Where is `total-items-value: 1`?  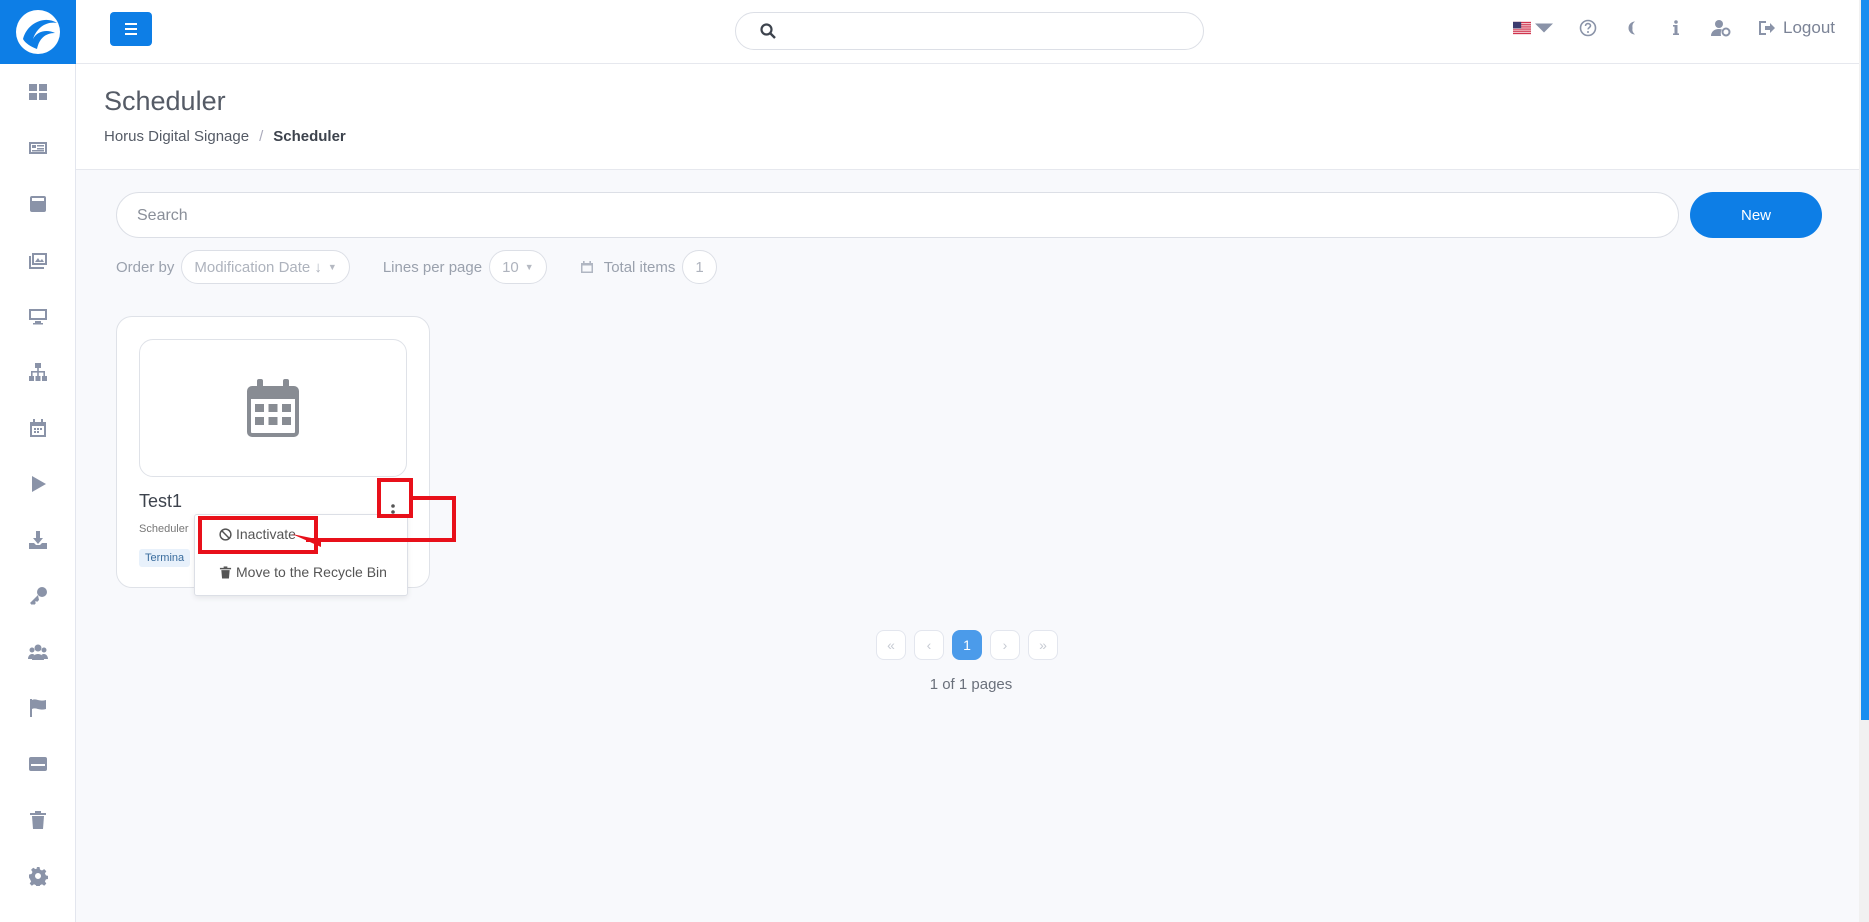
total-items-value: 1 is located at coordinates (699, 267).